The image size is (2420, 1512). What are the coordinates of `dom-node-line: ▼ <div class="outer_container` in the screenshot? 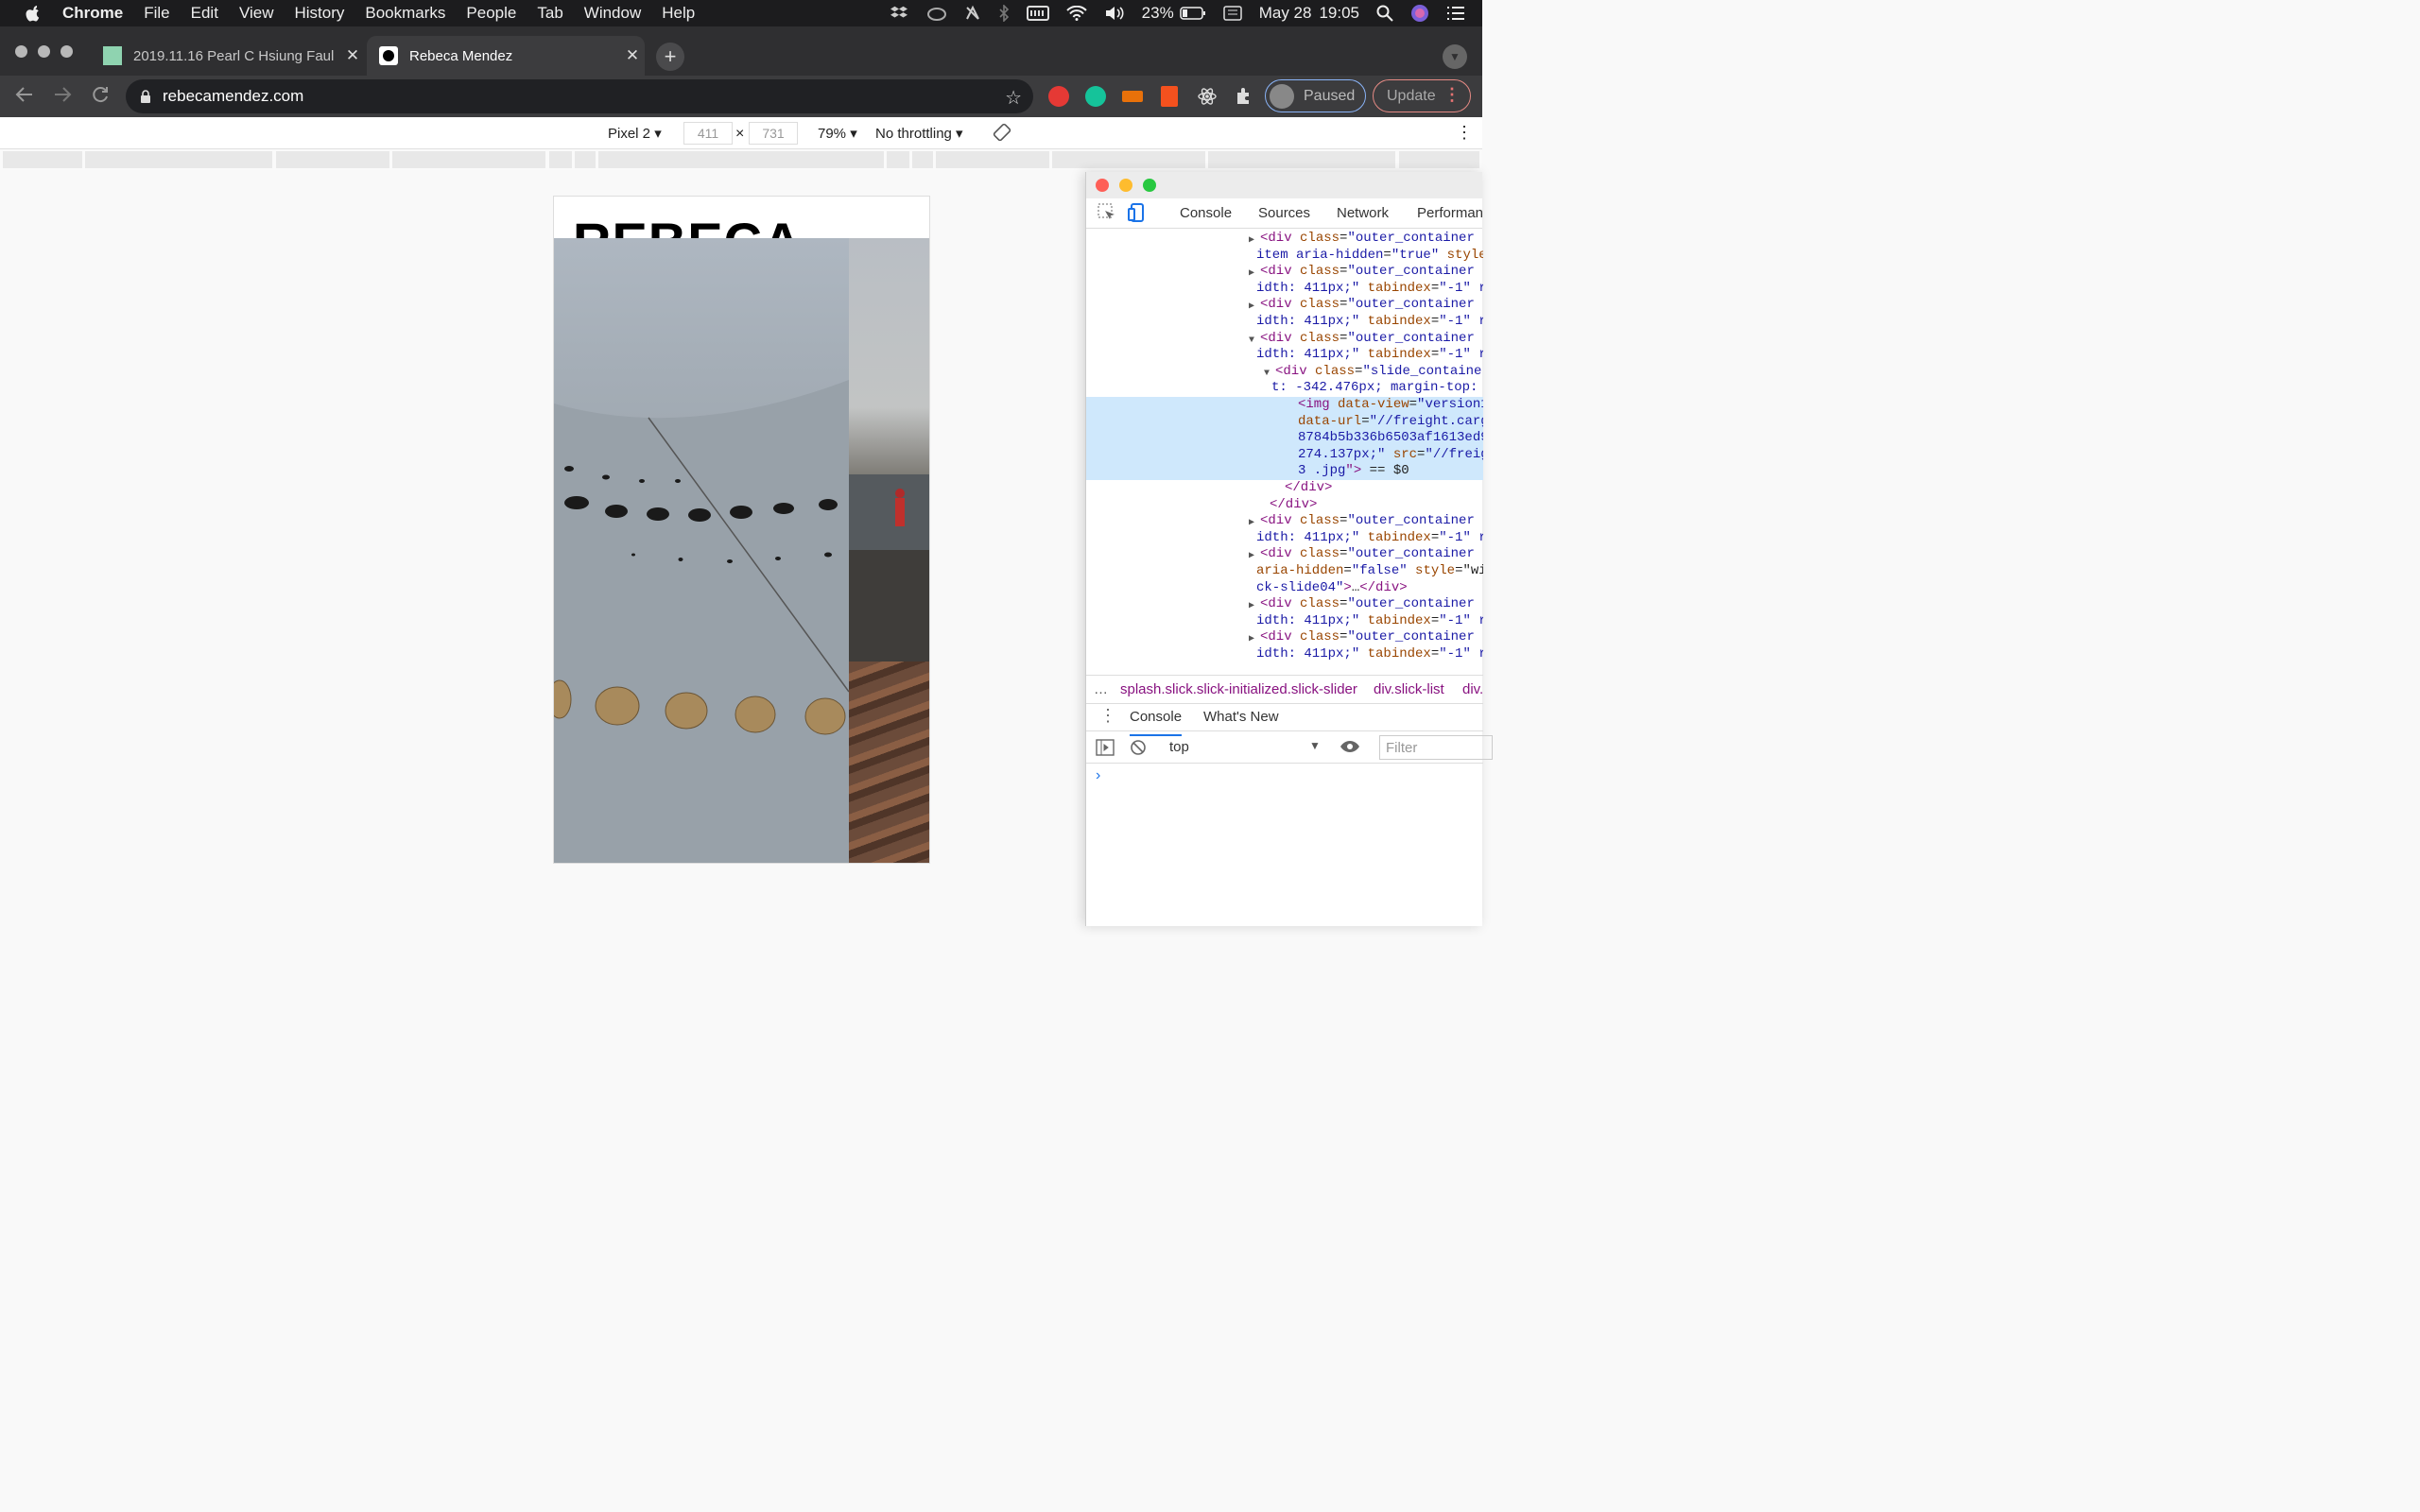 It's located at (1284, 339).